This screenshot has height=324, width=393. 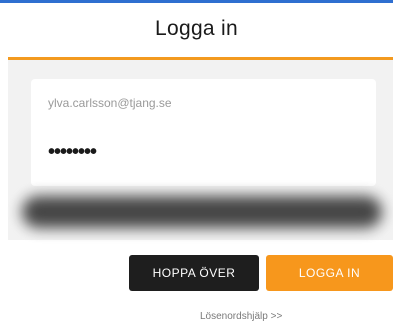 I want to click on forgot-password-link: Lösenordshjälp >>, so click(x=241, y=316).